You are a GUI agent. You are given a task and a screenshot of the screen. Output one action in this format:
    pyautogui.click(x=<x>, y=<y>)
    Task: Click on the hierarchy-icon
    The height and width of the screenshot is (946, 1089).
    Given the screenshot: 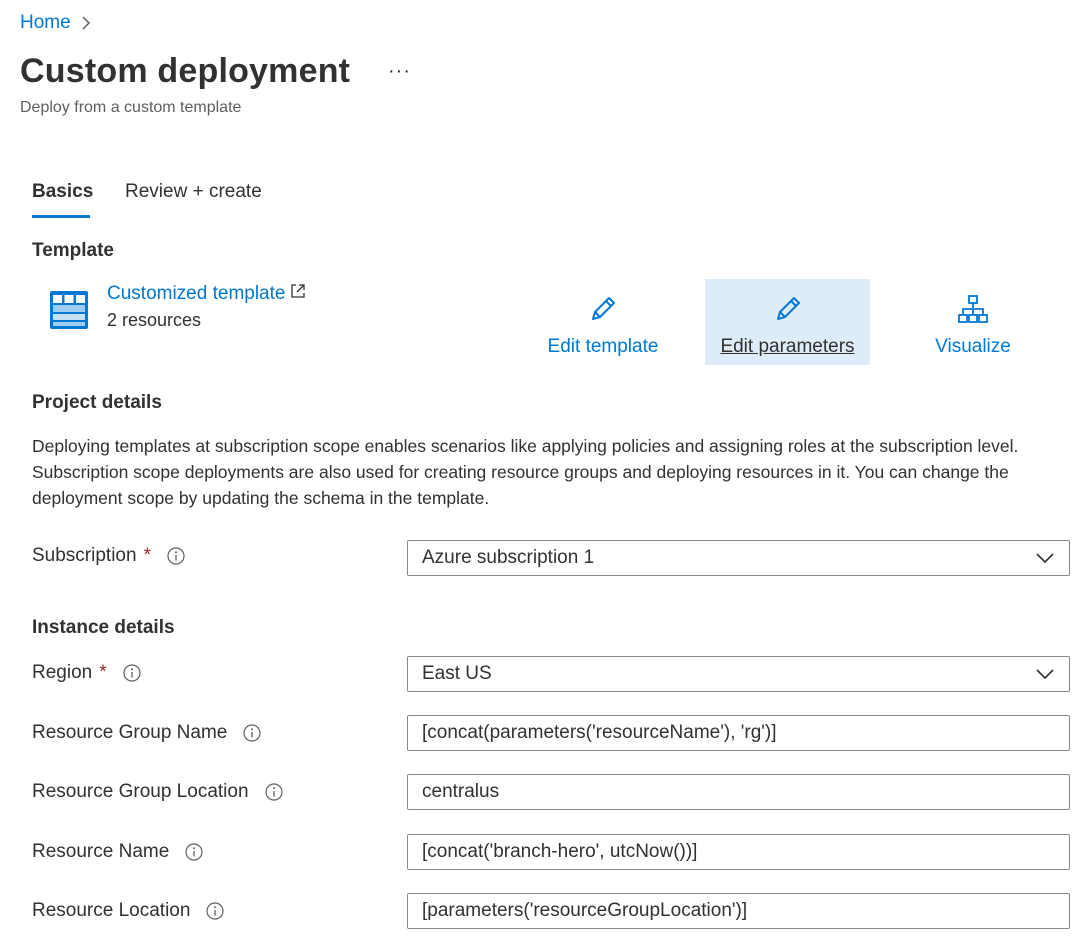 What is the action you would take?
    pyautogui.click(x=973, y=311)
    